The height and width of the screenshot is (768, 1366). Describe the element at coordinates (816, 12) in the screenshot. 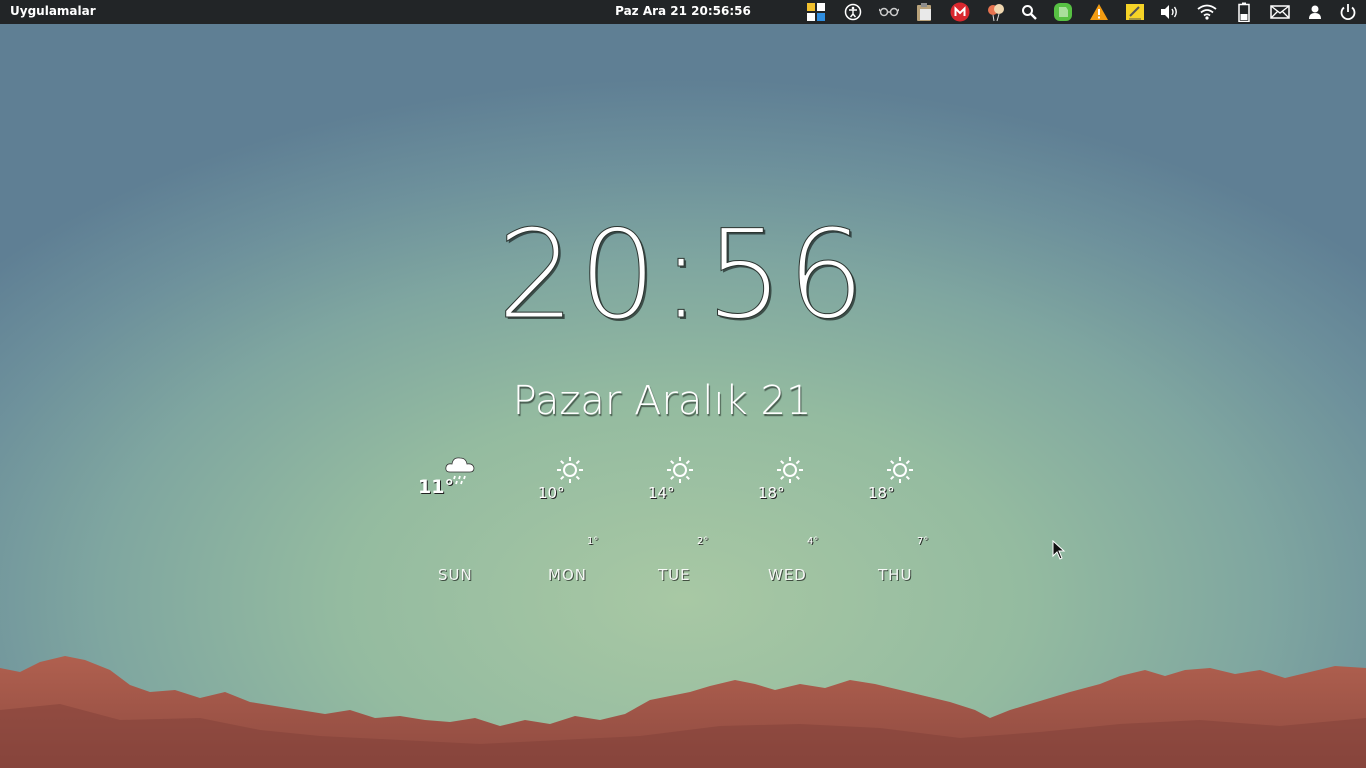

I see `workspace-switcher-icon` at that location.